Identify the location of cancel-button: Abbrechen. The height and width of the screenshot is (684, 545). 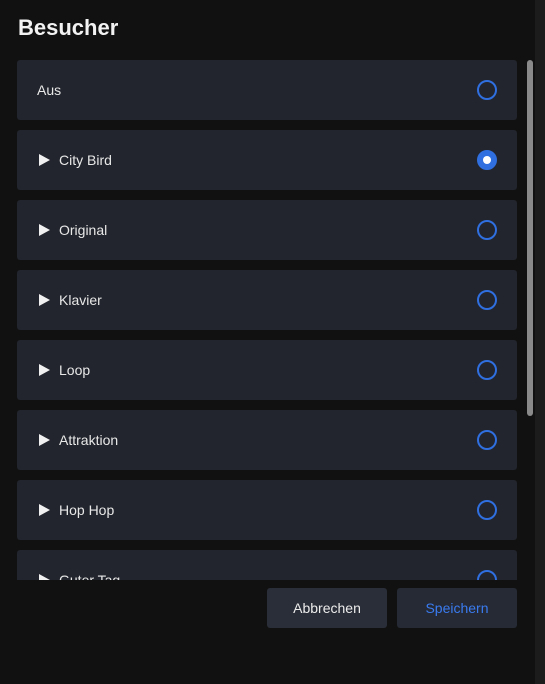
(327, 608).